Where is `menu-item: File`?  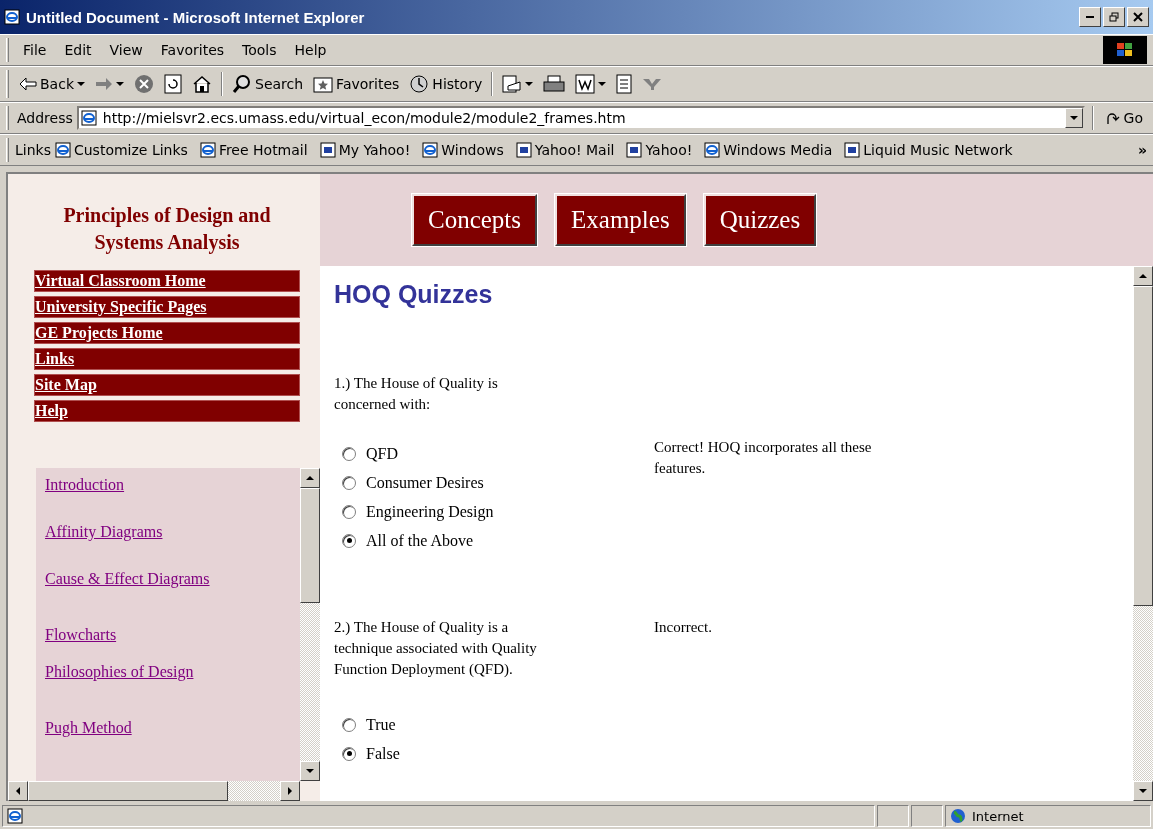
menu-item: File is located at coordinates (35, 50).